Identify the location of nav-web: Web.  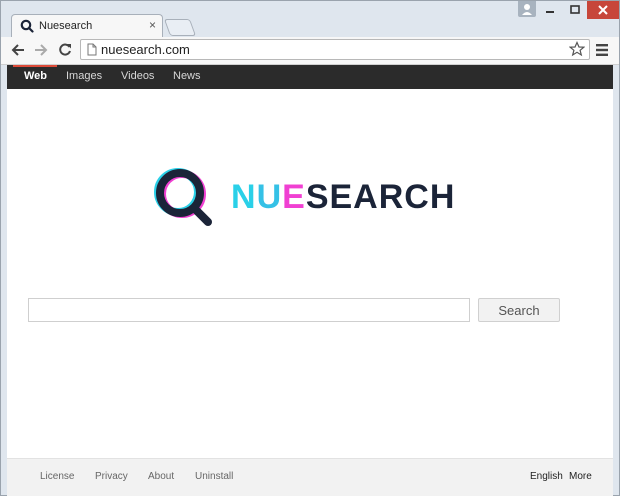
(35, 76).